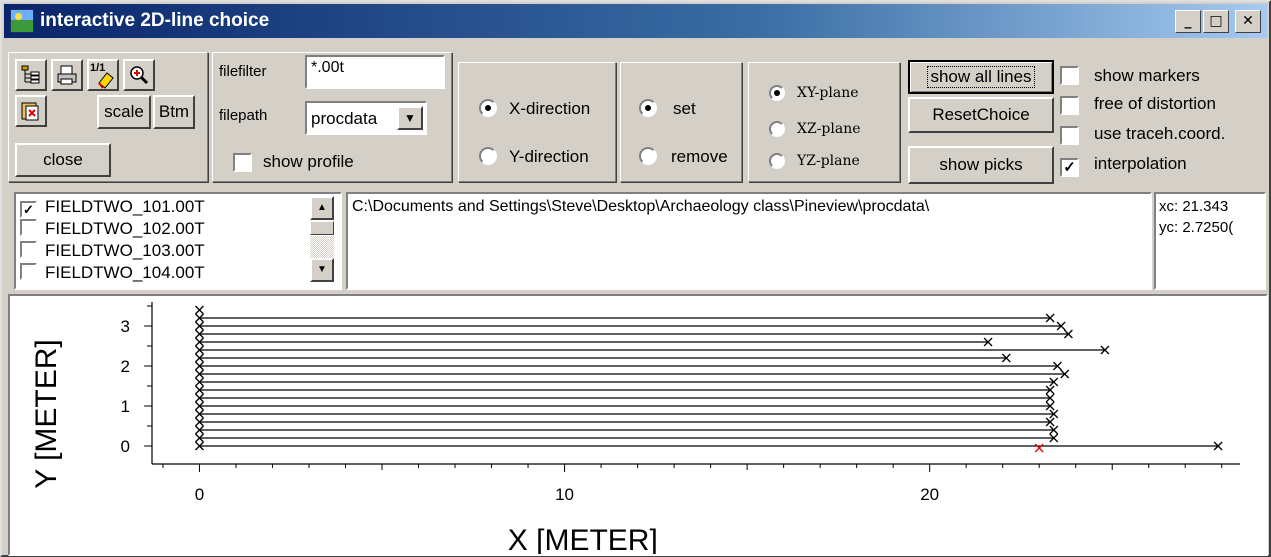 This screenshot has width=1271, height=557. What do you see at coordinates (322, 247) in the screenshot?
I see `scroll-track` at bounding box center [322, 247].